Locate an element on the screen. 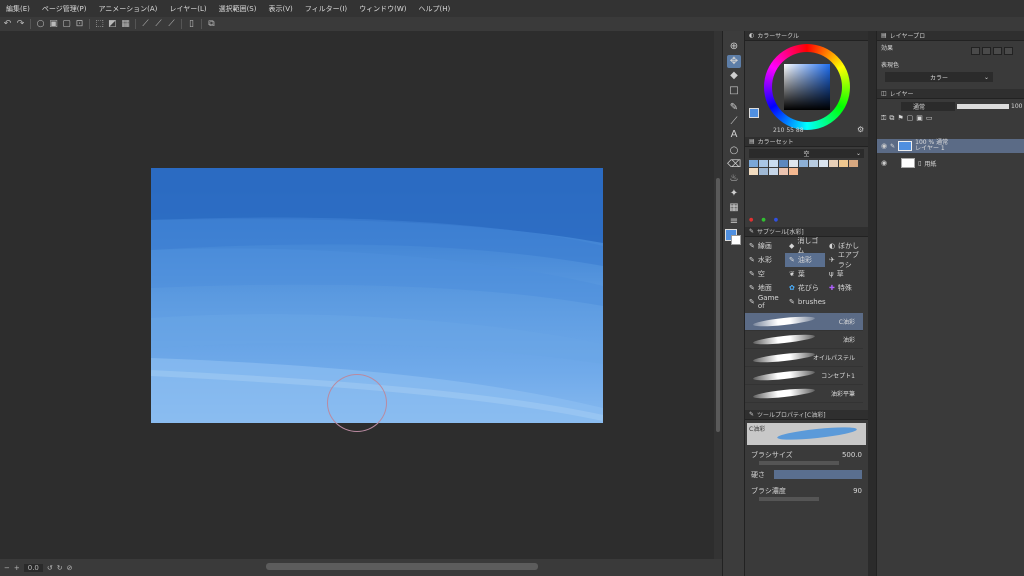  color-wheel is located at coordinates (807, 87).